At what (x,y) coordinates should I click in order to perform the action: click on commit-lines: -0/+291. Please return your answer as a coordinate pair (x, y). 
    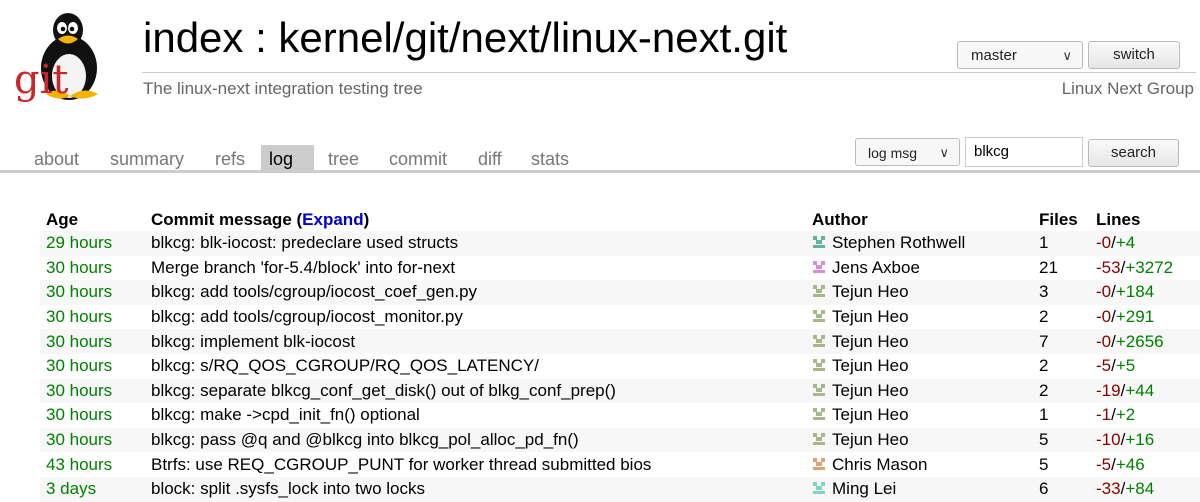
    Looking at the image, I should click on (1125, 317).